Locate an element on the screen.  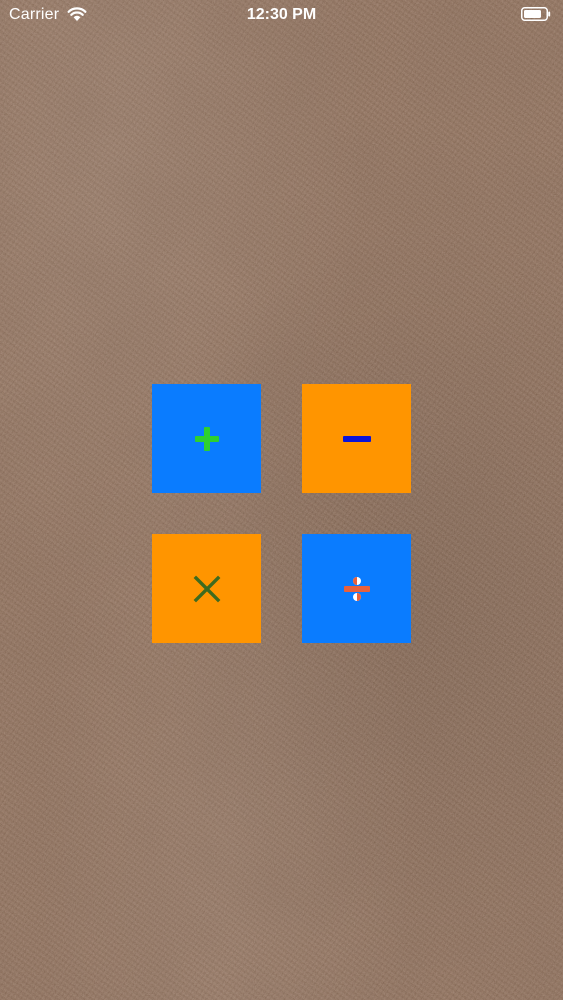
multiply-button is located at coordinates (206, 588).